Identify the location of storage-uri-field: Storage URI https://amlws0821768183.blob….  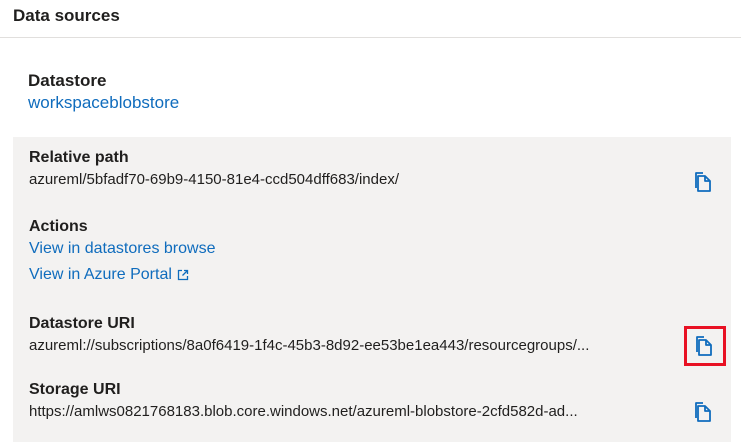
(349, 401).